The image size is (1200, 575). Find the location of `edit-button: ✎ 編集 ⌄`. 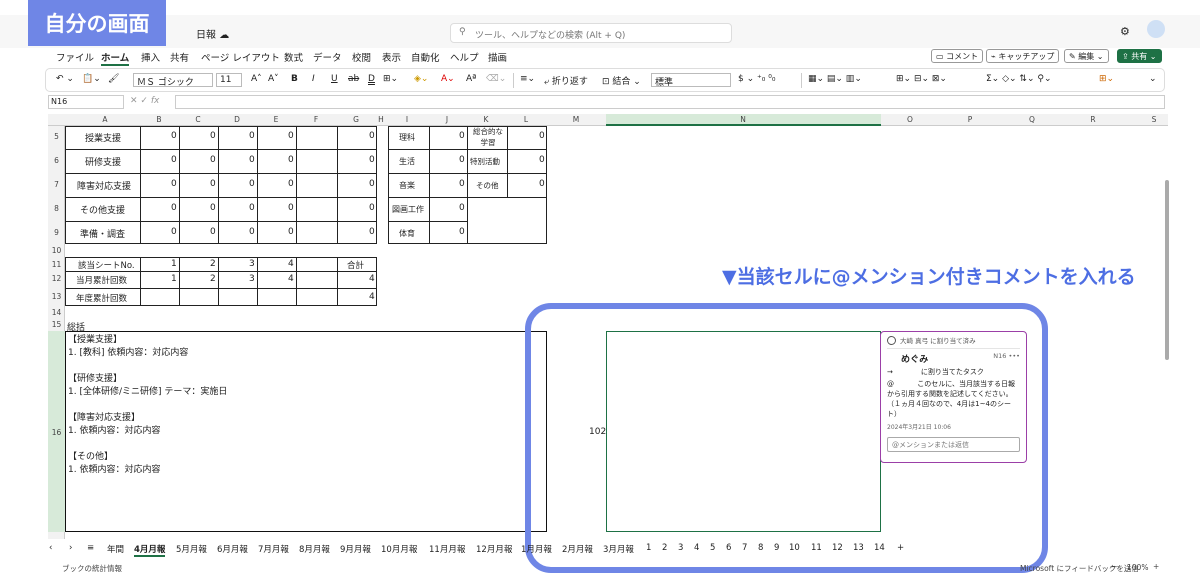

edit-button: ✎ 編集 ⌄ is located at coordinates (1086, 56).